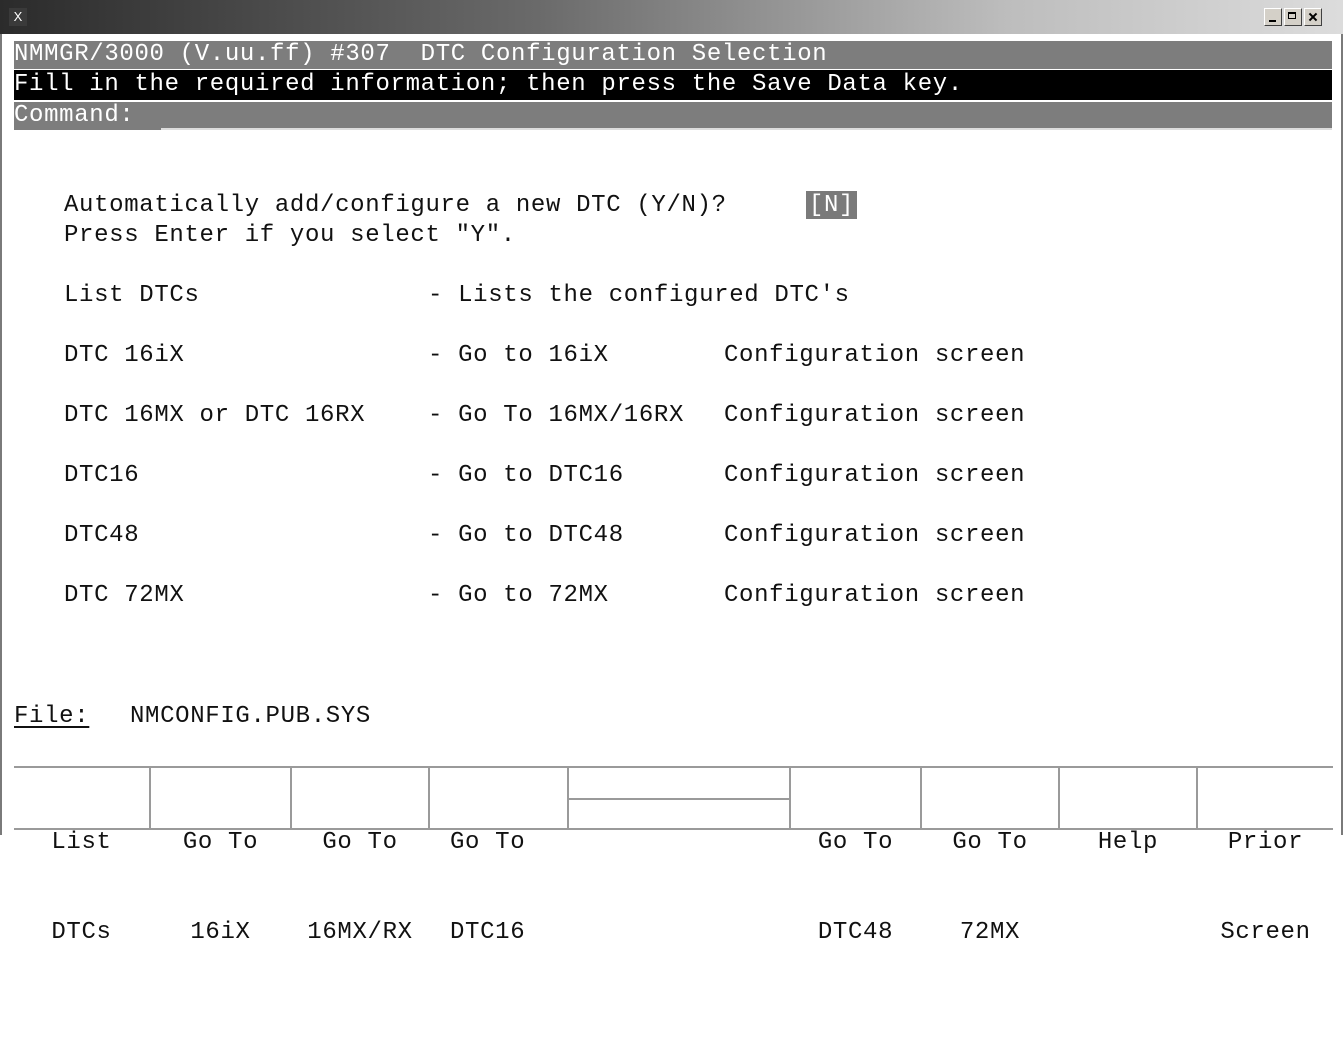  I want to click on auto-config-field: [N], so click(831, 205).